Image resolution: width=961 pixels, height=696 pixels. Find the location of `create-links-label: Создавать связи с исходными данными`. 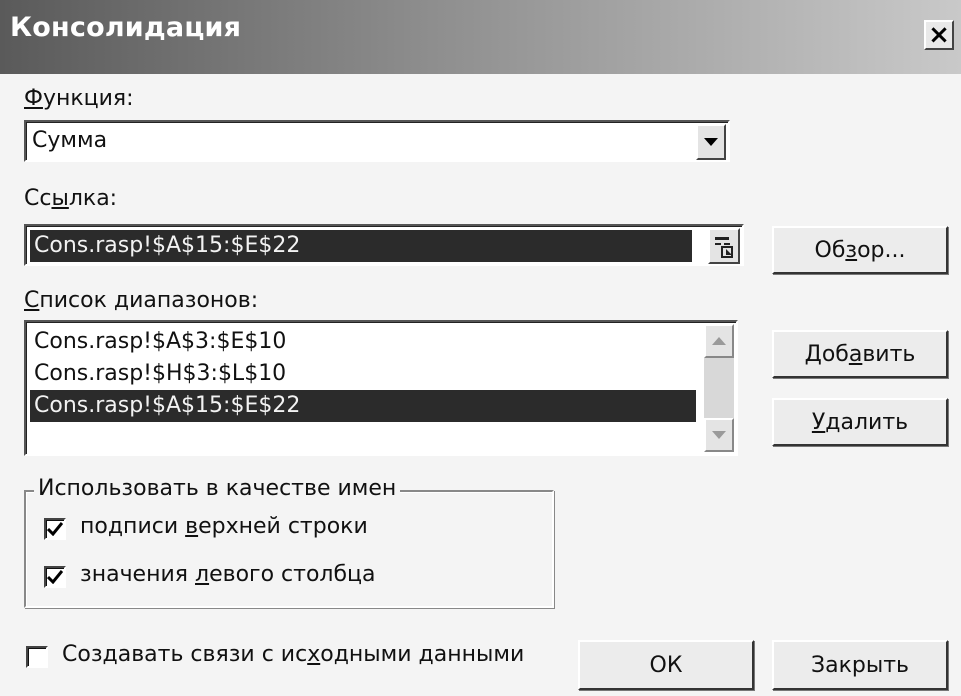

create-links-label: Создавать связи с исходными данными is located at coordinates (293, 654).